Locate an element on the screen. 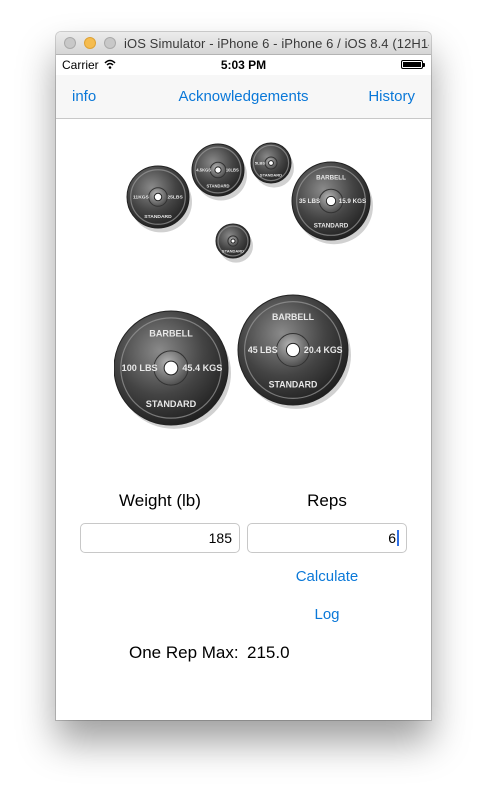  weight-plate: 11KGS 25LBS STANDARD is located at coordinates (159, 199).